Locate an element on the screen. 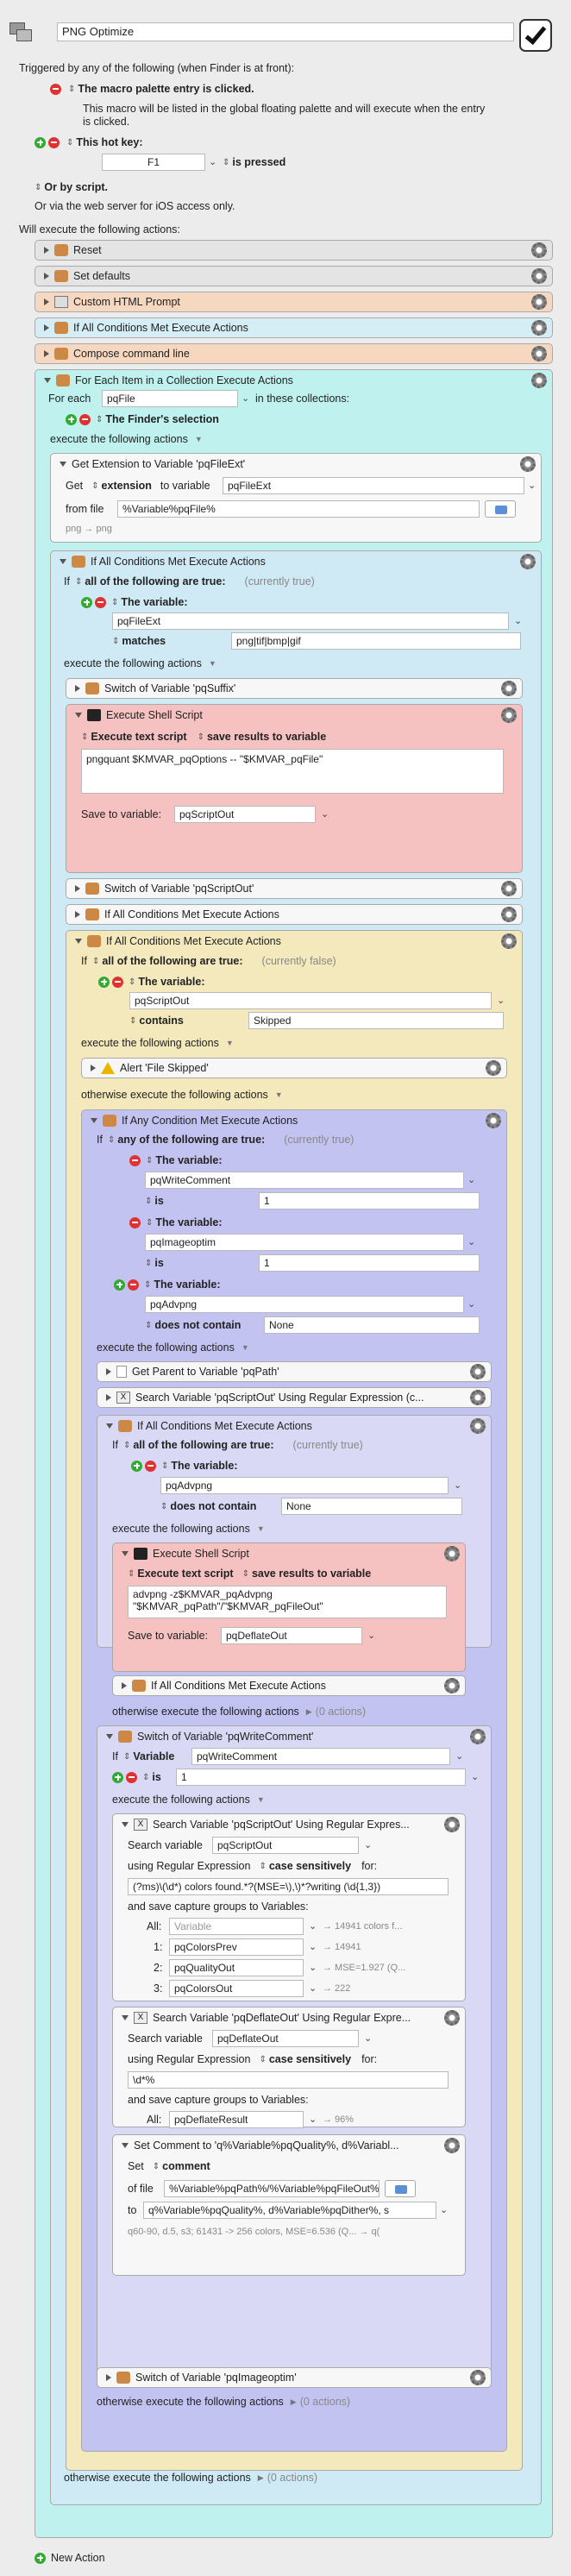  contains-field: Skipped is located at coordinates (376, 1020).